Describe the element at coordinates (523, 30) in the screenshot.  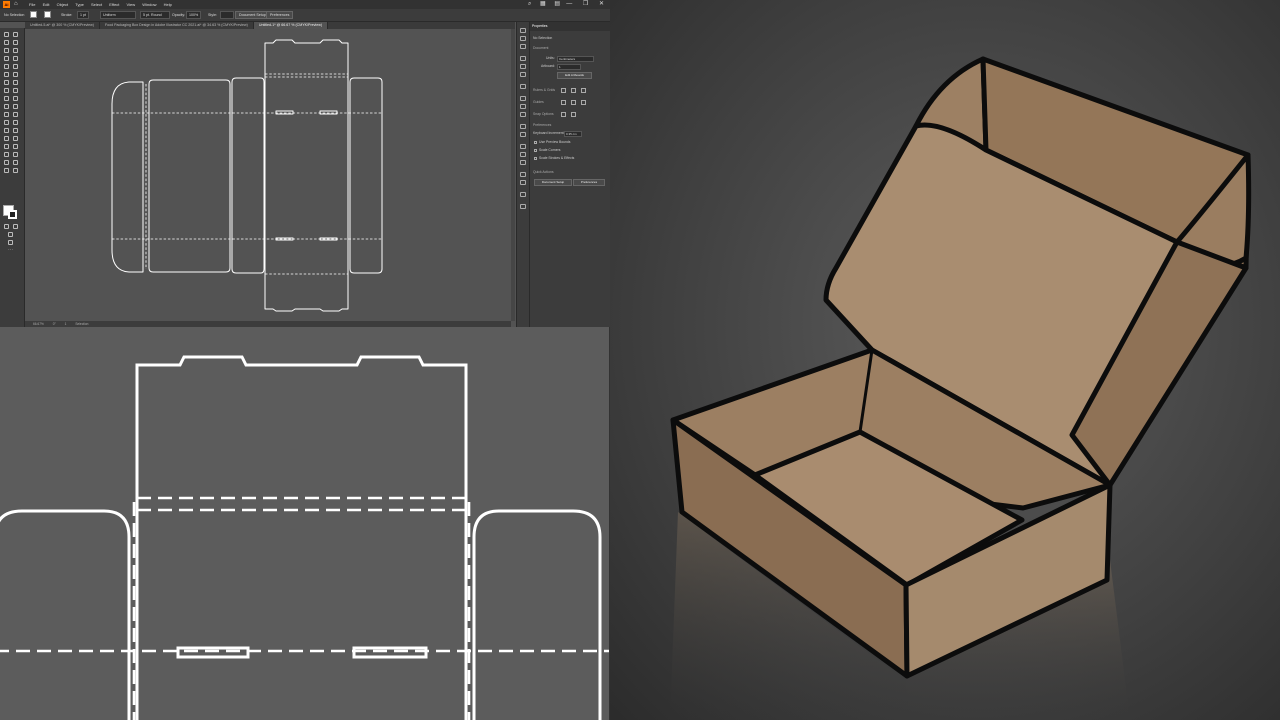
I see `properties-panel-icon` at that location.